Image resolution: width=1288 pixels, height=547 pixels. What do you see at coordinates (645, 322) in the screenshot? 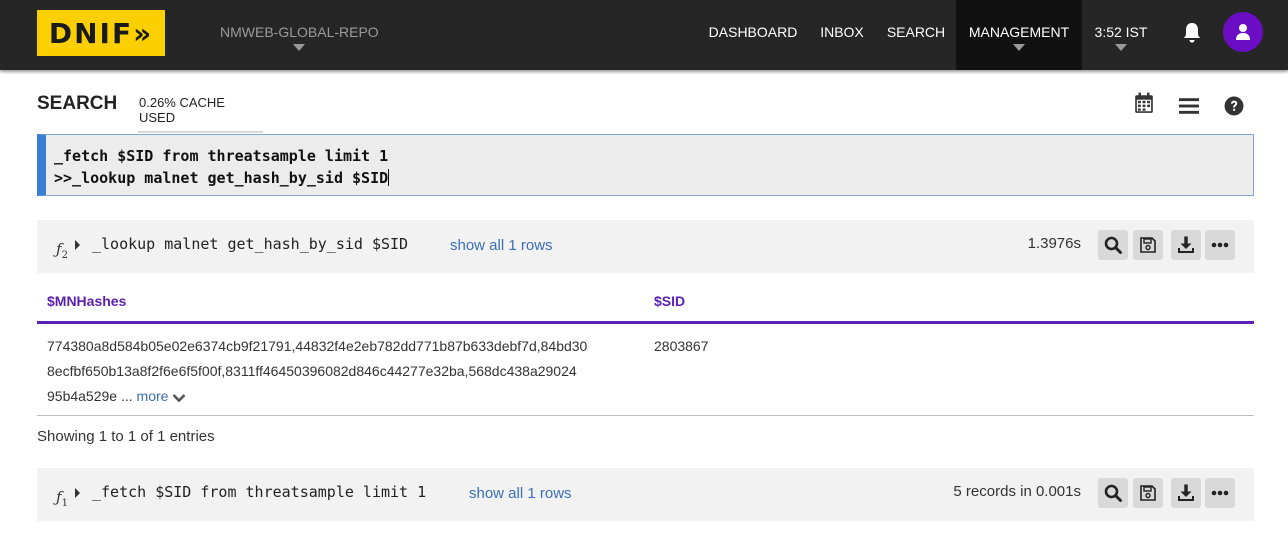
I see `header-divider` at bounding box center [645, 322].